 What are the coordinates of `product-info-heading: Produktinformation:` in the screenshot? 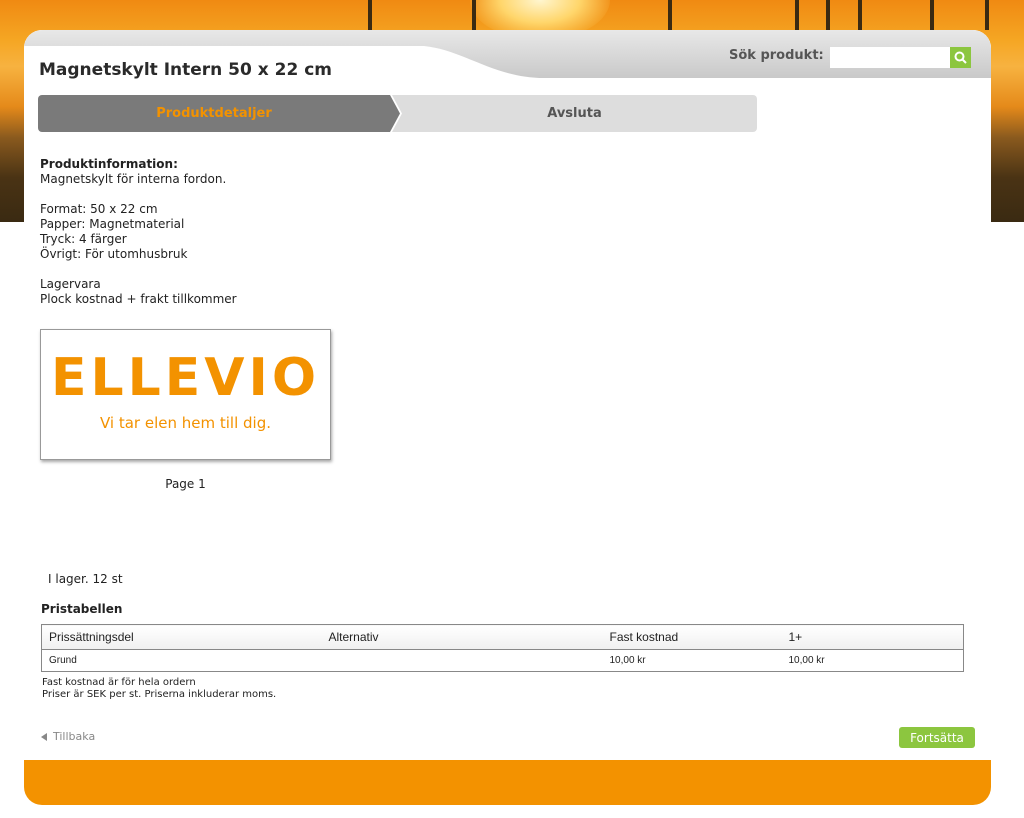 It's located at (109, 164).